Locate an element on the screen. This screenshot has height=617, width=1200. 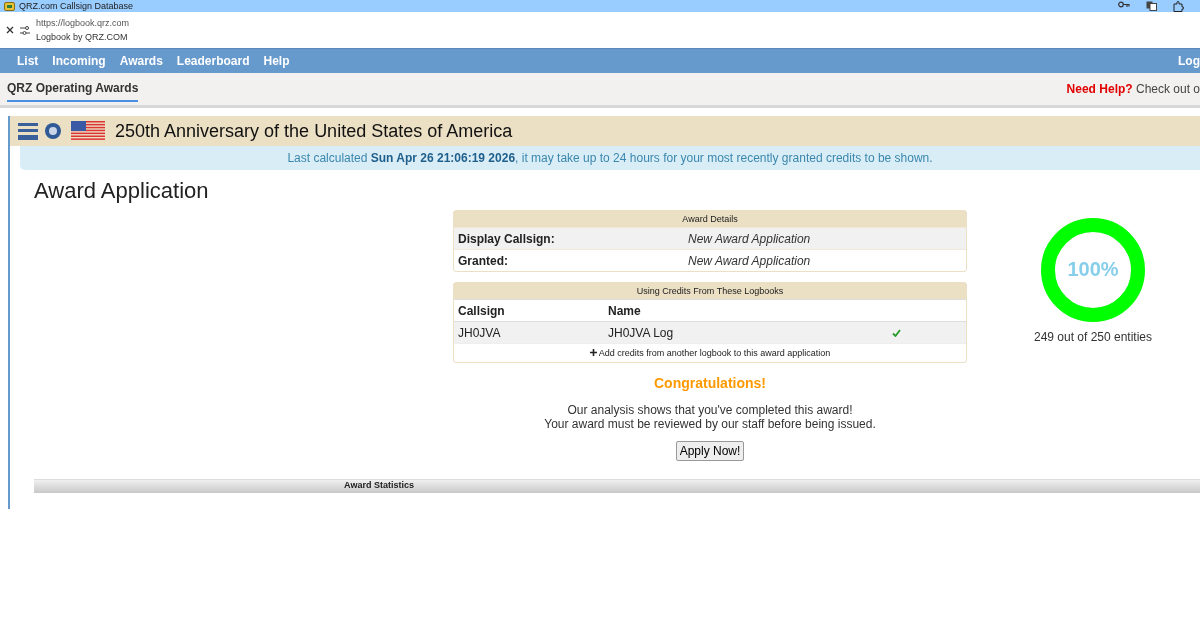
column-header: Callsign is located at coordinates (482, 310).